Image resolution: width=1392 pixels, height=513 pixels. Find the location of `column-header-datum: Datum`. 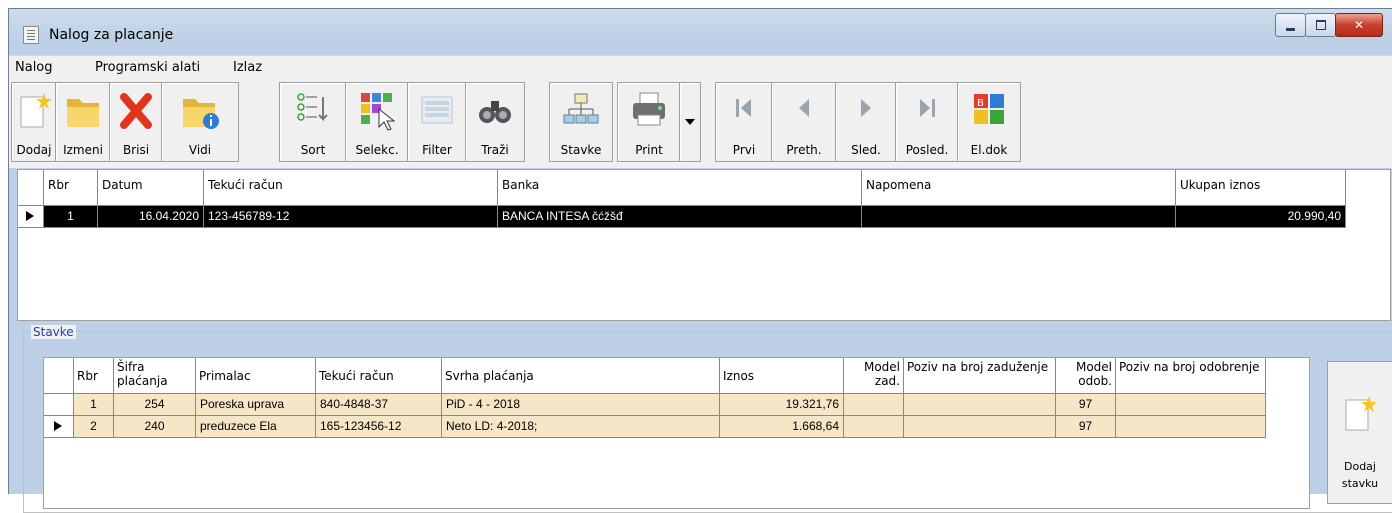

column-header-datum: Datum is located at coordinates (151, 188).